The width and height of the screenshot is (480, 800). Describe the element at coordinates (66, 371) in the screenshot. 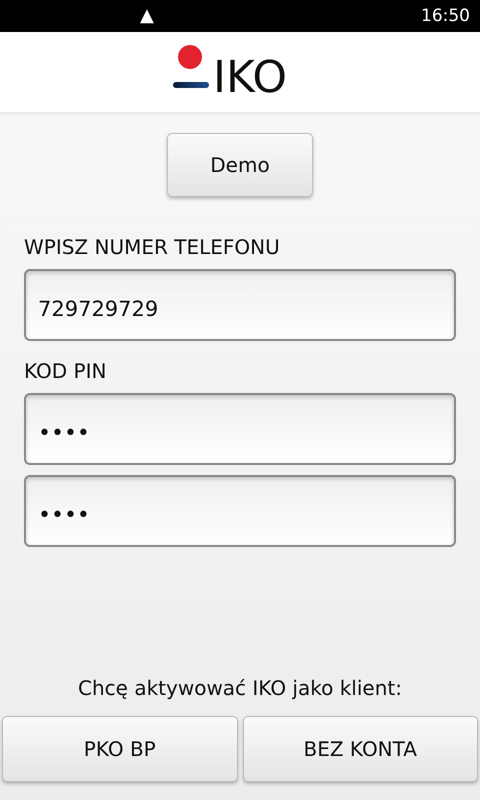

I see `field-label: KOD PIN` at that location.